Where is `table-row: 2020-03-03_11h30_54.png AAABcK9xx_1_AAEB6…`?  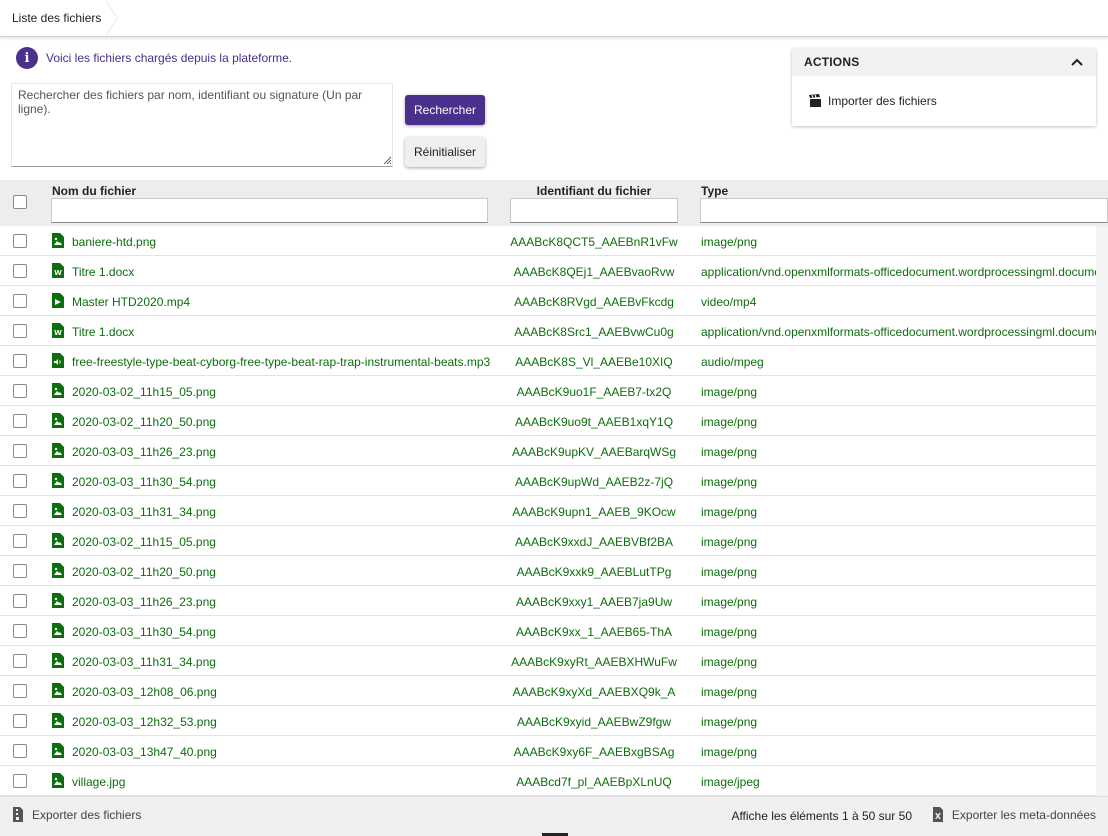
table-row: 2020-03-03_11h30_54.png AAABcK9xx_1_AAEB6… is located at coordinates (548, 631).